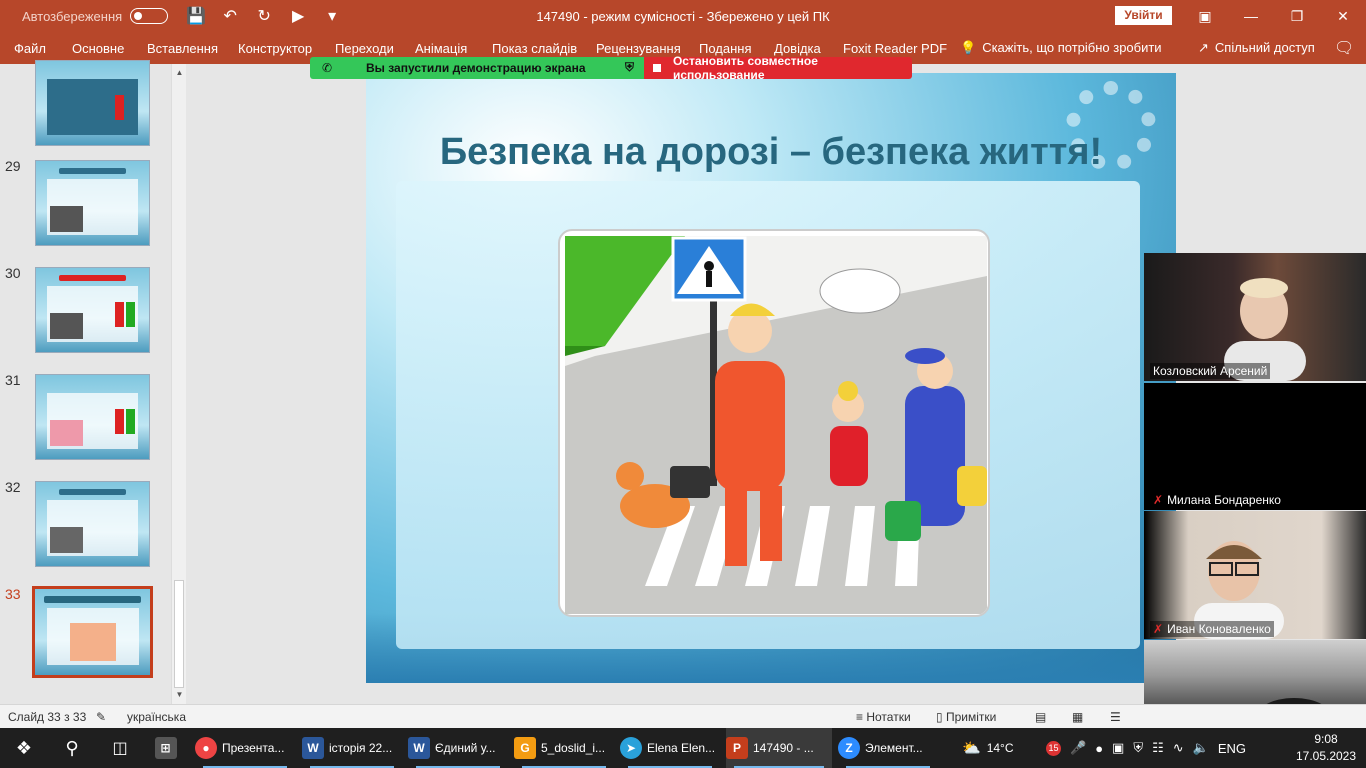  Describe the element at coordinates (1326, 739) in the screenshot. I see `clock-time: 9:08` at that location.